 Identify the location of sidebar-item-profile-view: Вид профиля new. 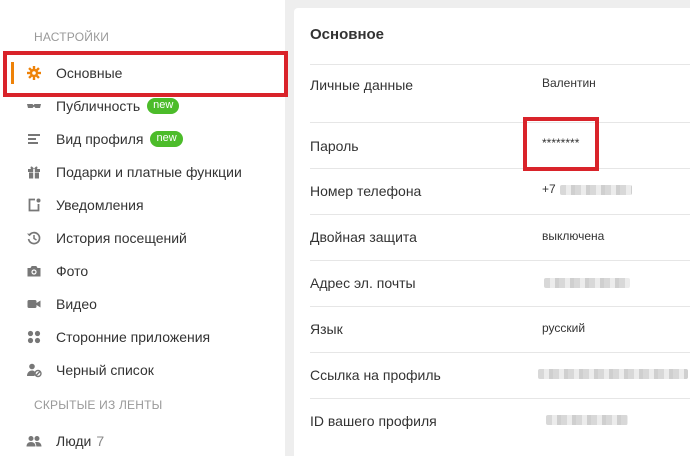
(142, 138).